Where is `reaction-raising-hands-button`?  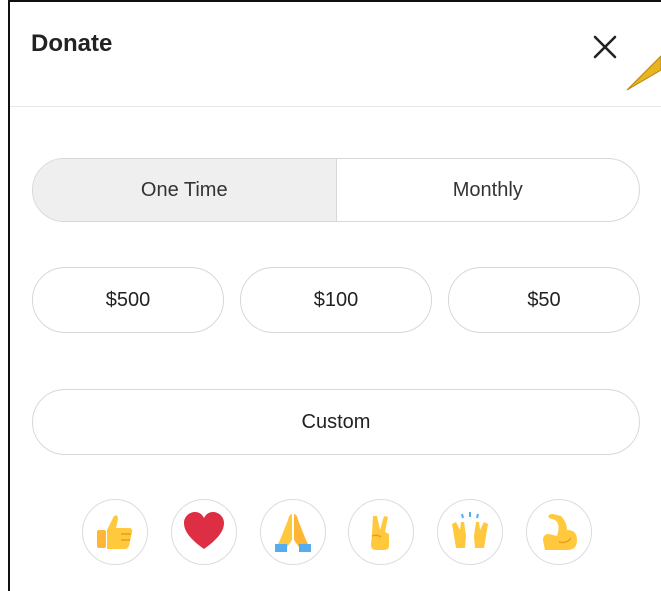
reaction-raising-hands-button is located at coordinates (470, 532).